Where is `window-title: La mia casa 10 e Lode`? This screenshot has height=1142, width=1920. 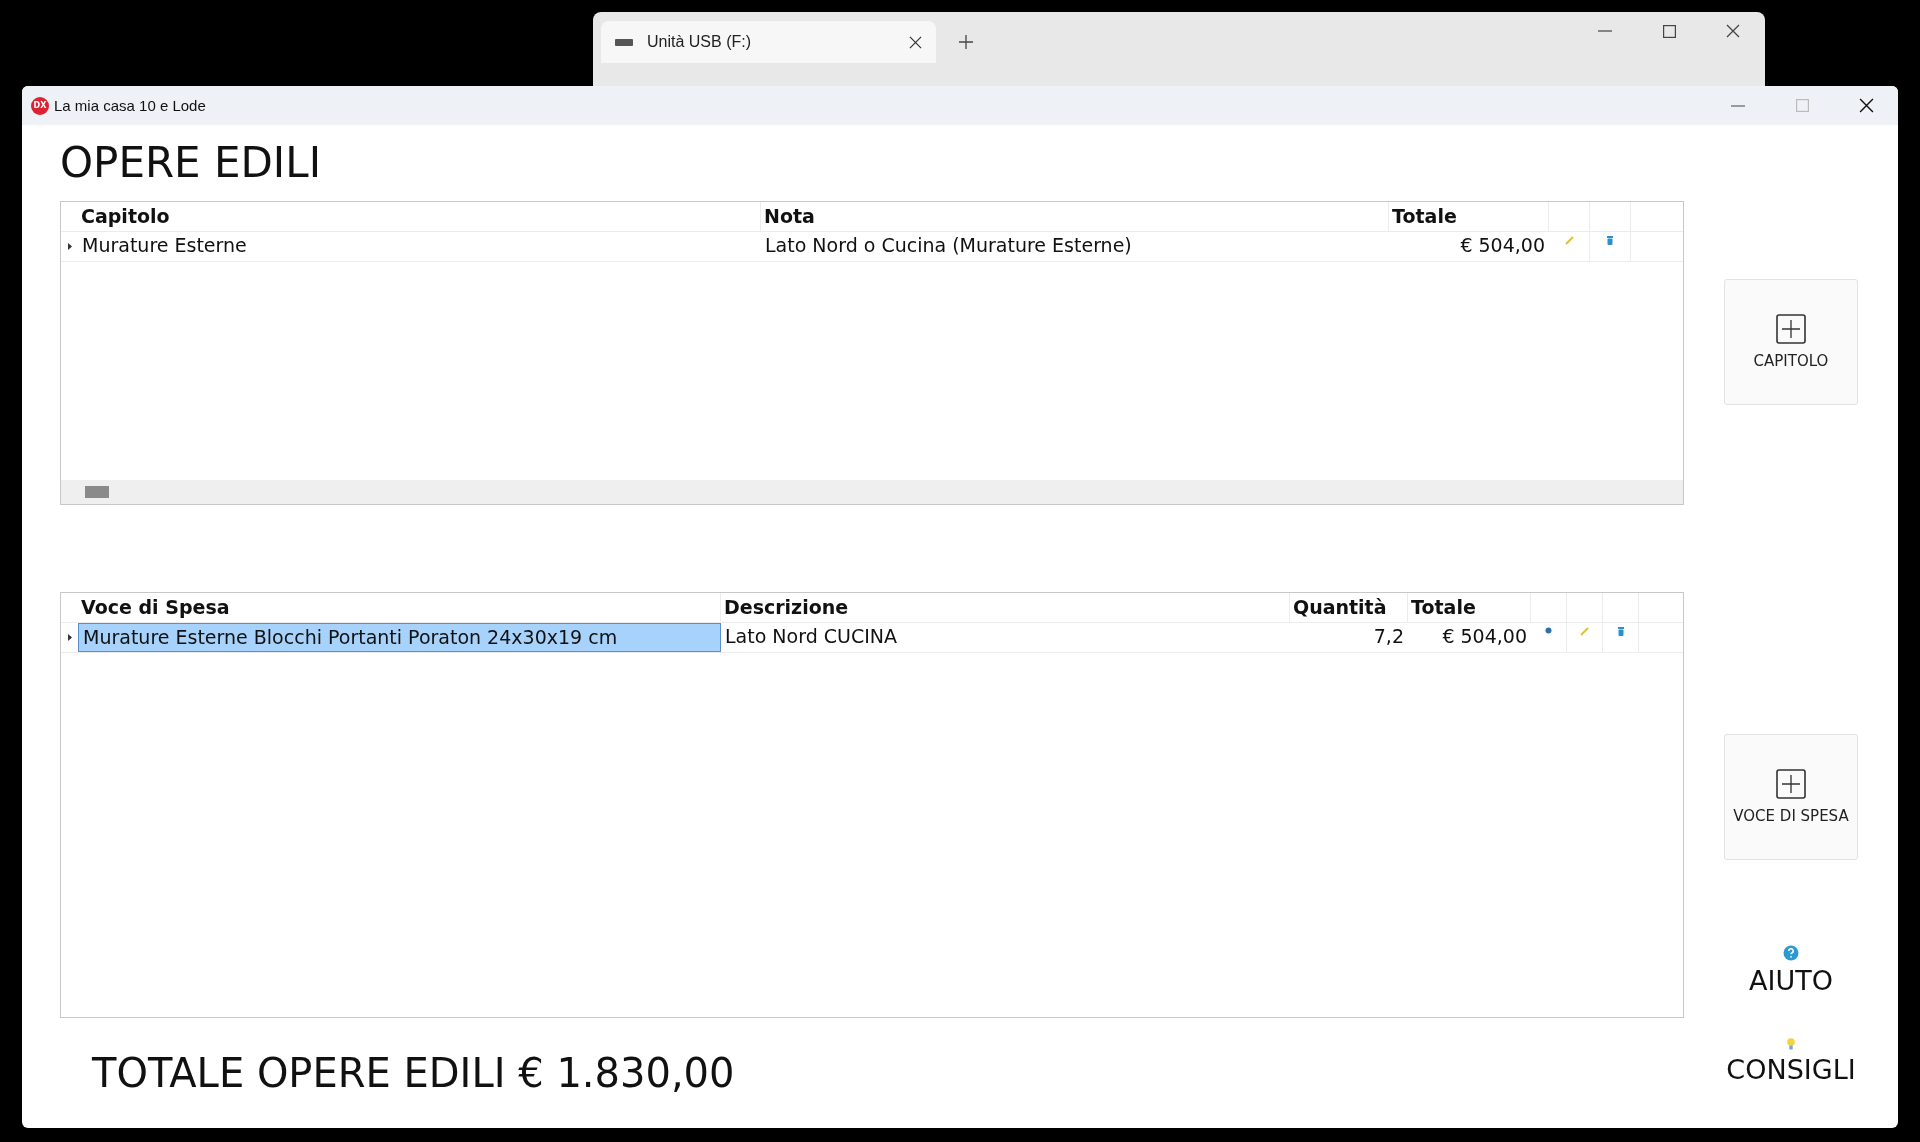
window-title: La mia casa 10 e Lode is located at coordinates (130, 105).